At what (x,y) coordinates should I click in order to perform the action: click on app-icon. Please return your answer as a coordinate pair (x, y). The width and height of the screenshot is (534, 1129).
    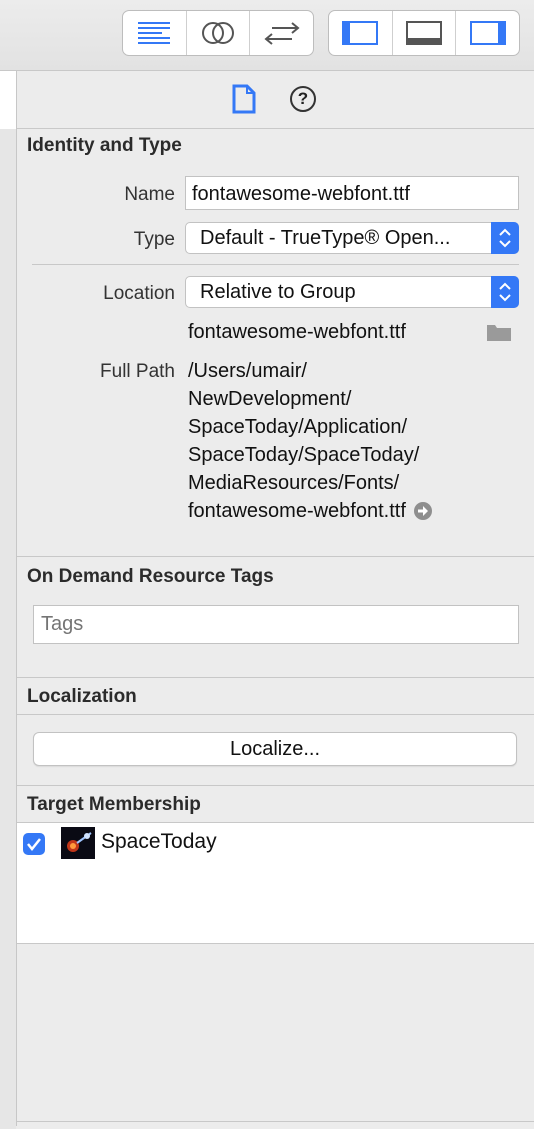
    Looking at the image, I should click on (78, 843).